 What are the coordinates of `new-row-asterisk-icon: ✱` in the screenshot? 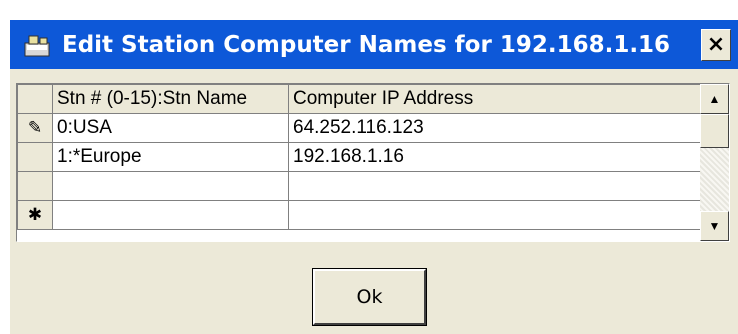 It's located at (35, 215).